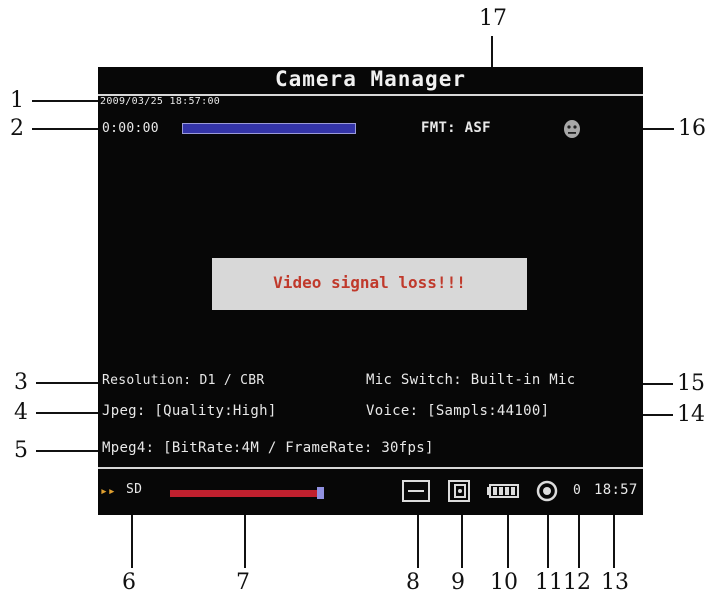  I want to click on status-divider, so click(370, 468).